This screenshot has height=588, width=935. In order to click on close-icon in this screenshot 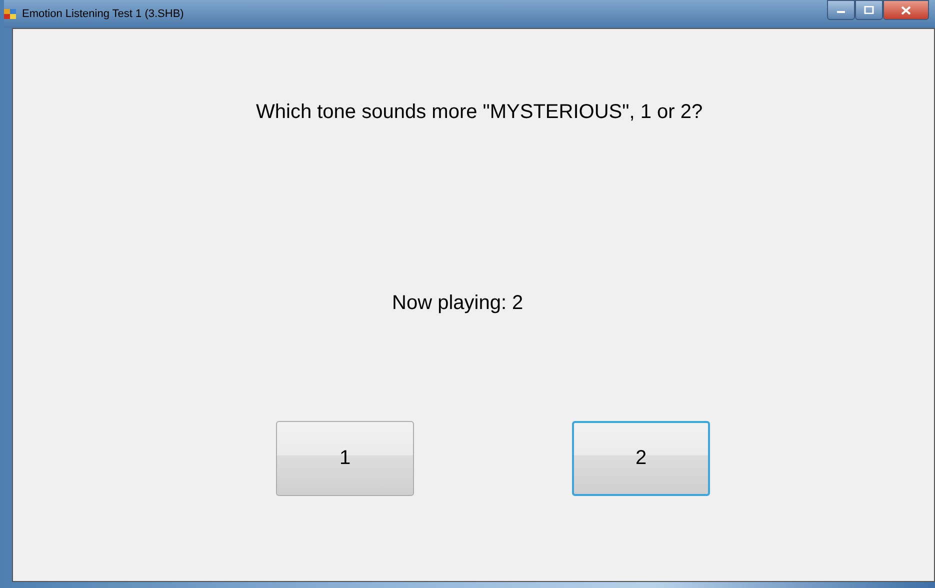, I will do `click(906, 10)`.